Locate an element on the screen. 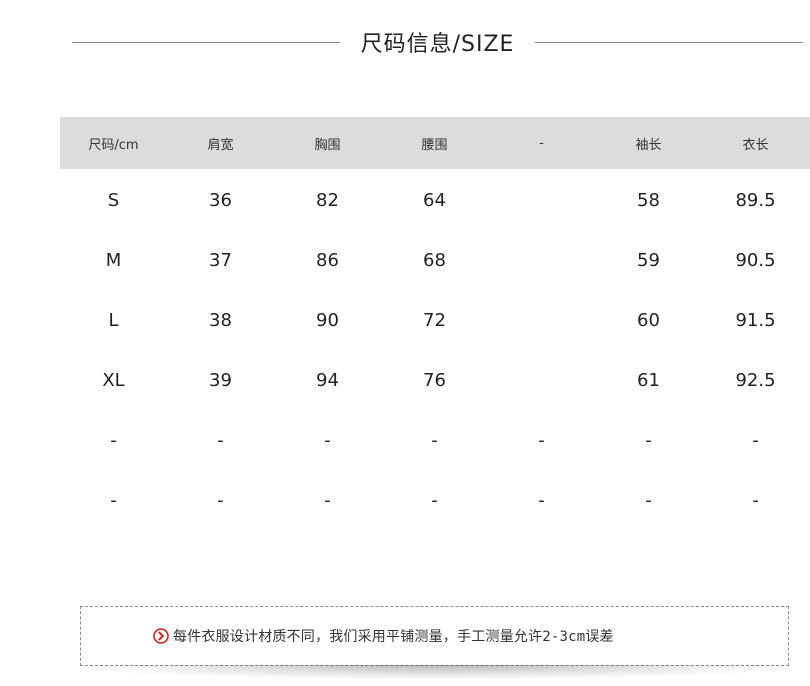 Image resolution: width=810 pixels, height=686 pixels. header-cell-size: 尺码/cm is located at coordinates (113, 145).